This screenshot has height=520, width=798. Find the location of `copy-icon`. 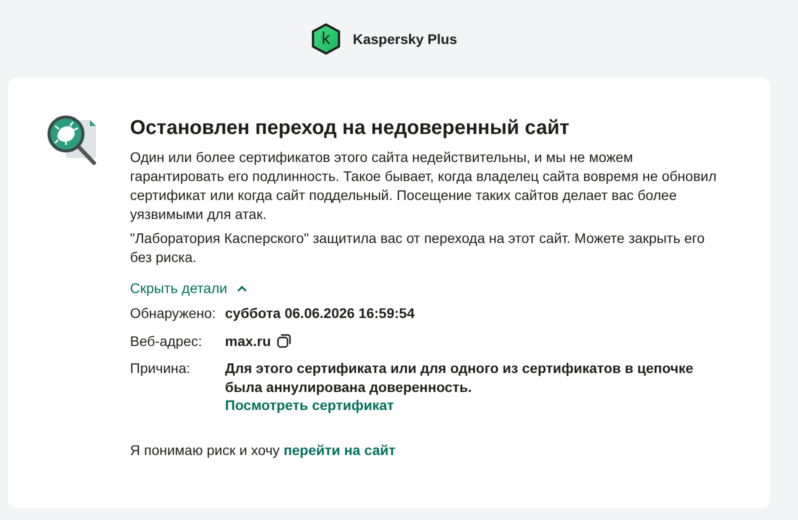

copy-icon is located at coordinates (283, 341).